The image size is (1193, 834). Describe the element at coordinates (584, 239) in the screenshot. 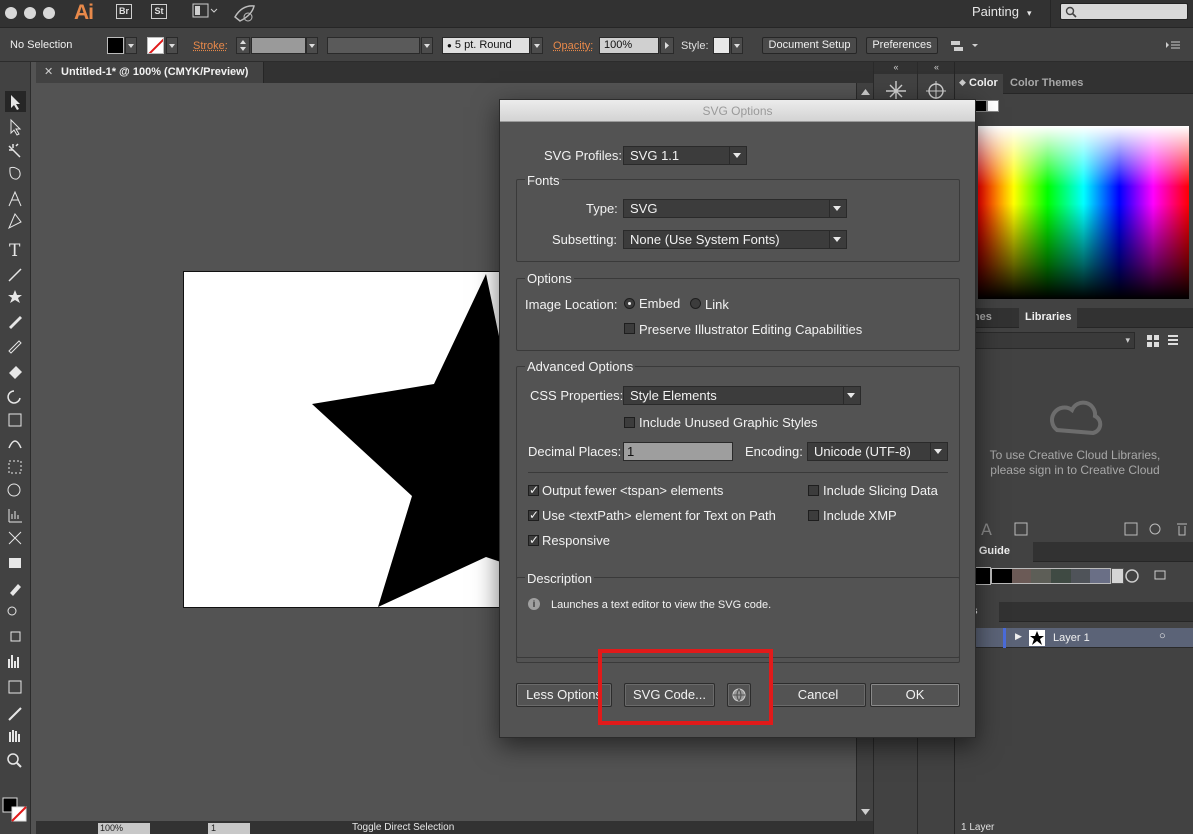

I see `subsetting-label: Subsetting:` at that location.